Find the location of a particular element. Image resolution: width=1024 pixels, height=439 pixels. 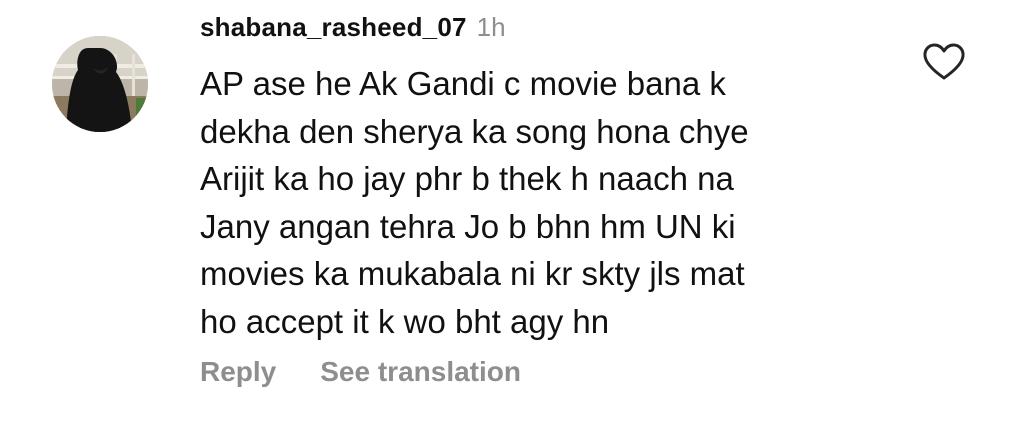

comment-text-line: Arijit ka ho jay phr b thek h naach na is located at coordinates (467, 178).